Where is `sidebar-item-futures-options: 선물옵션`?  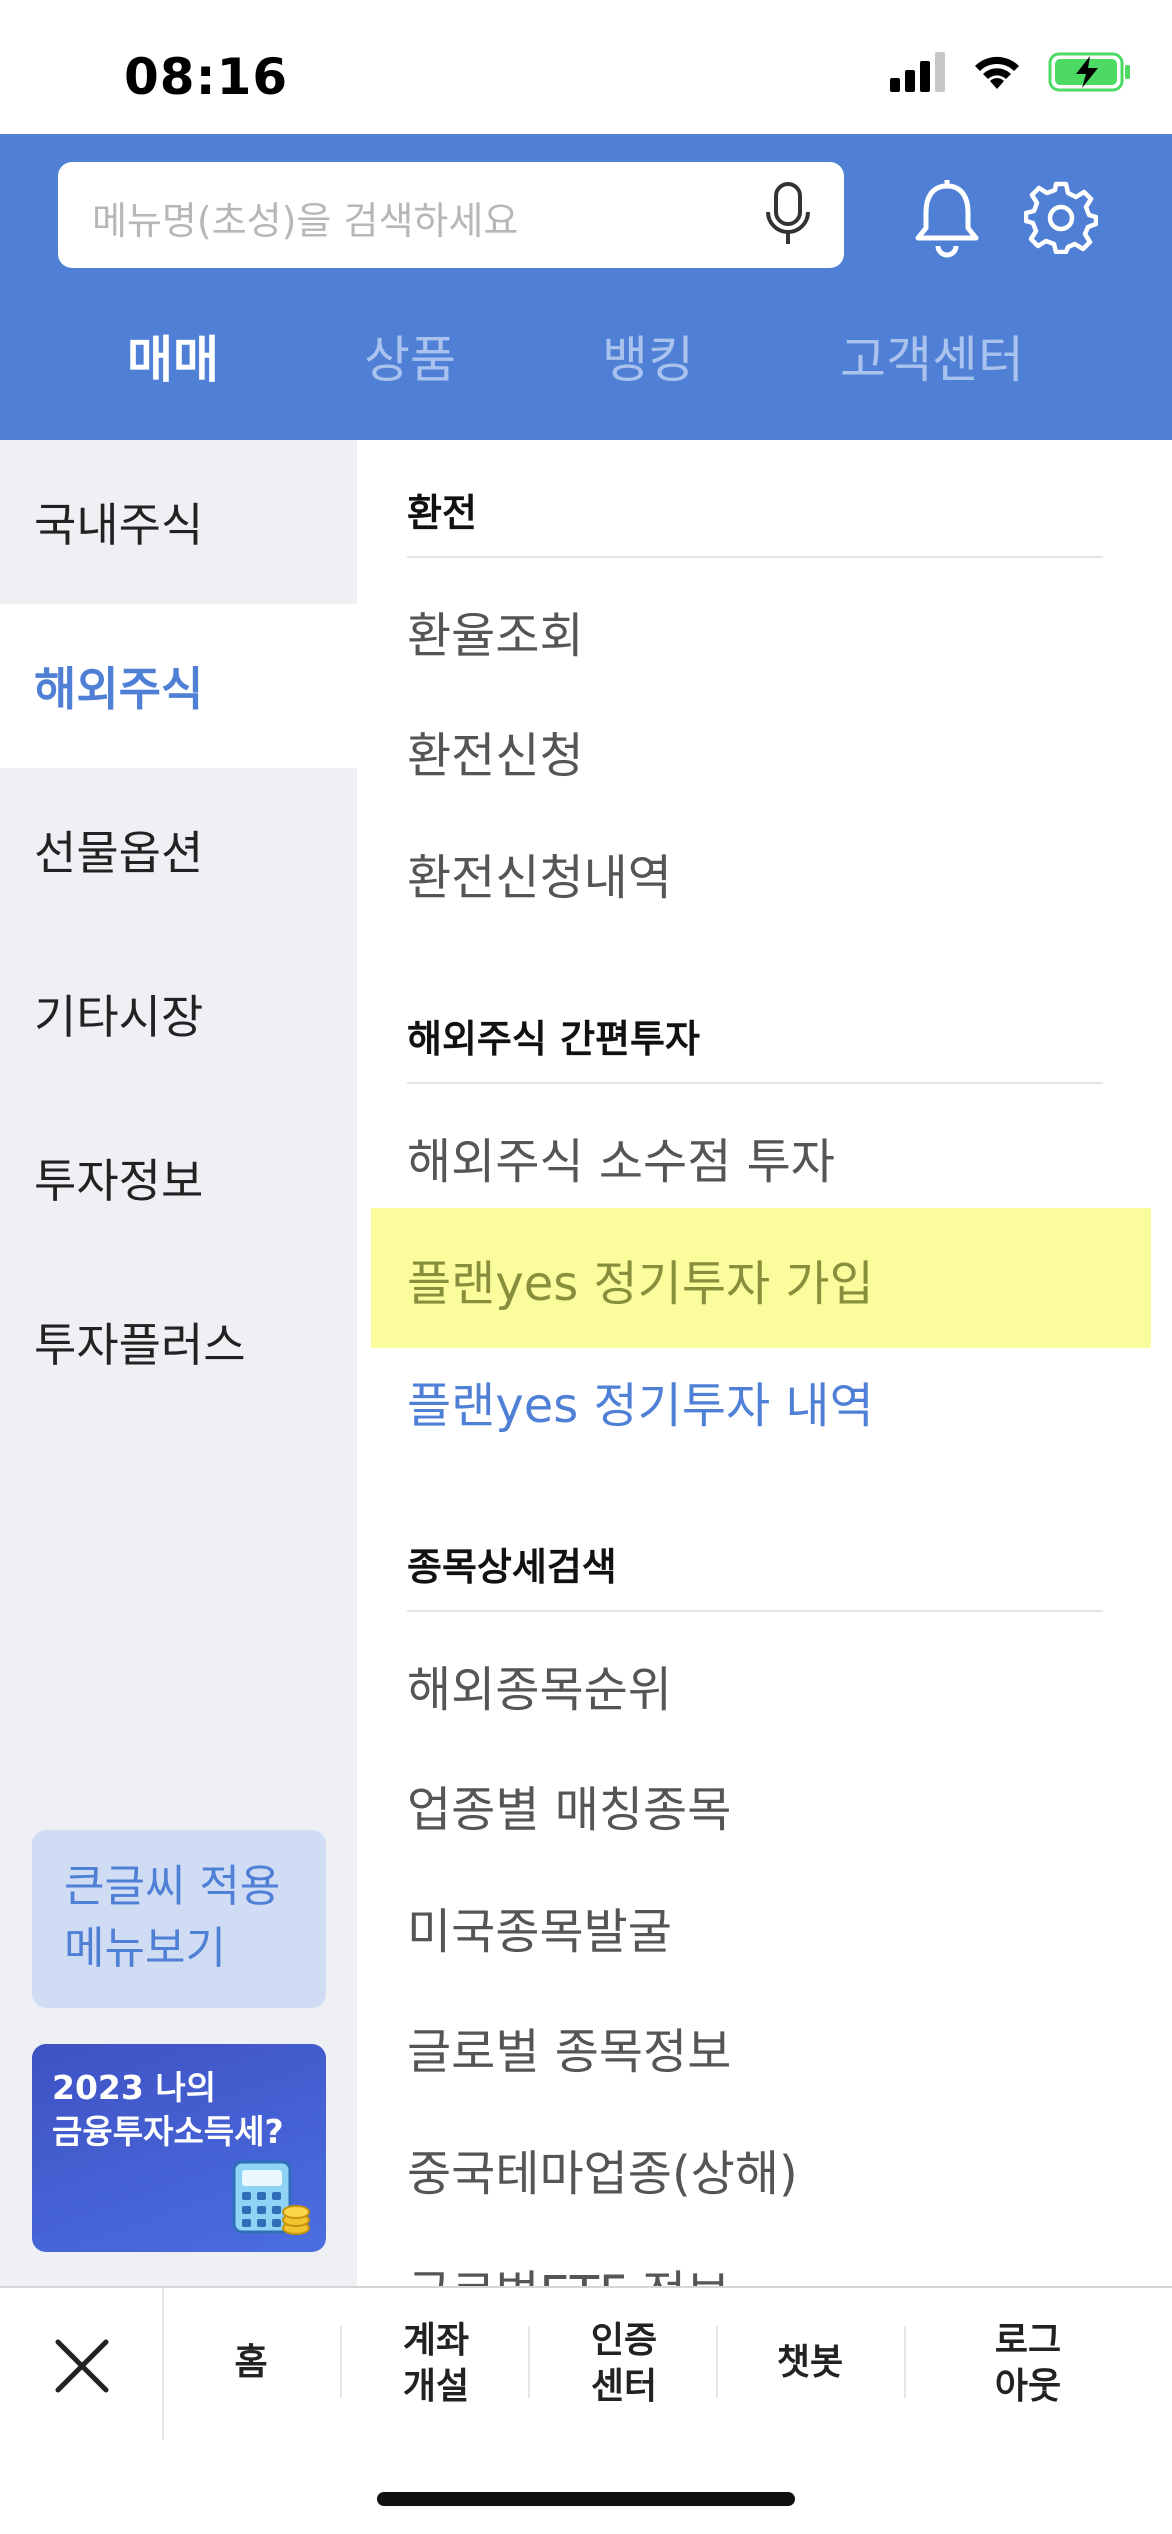
sidebar-item-futures-options: 선물옵션 is located at coordinates (178, 850).